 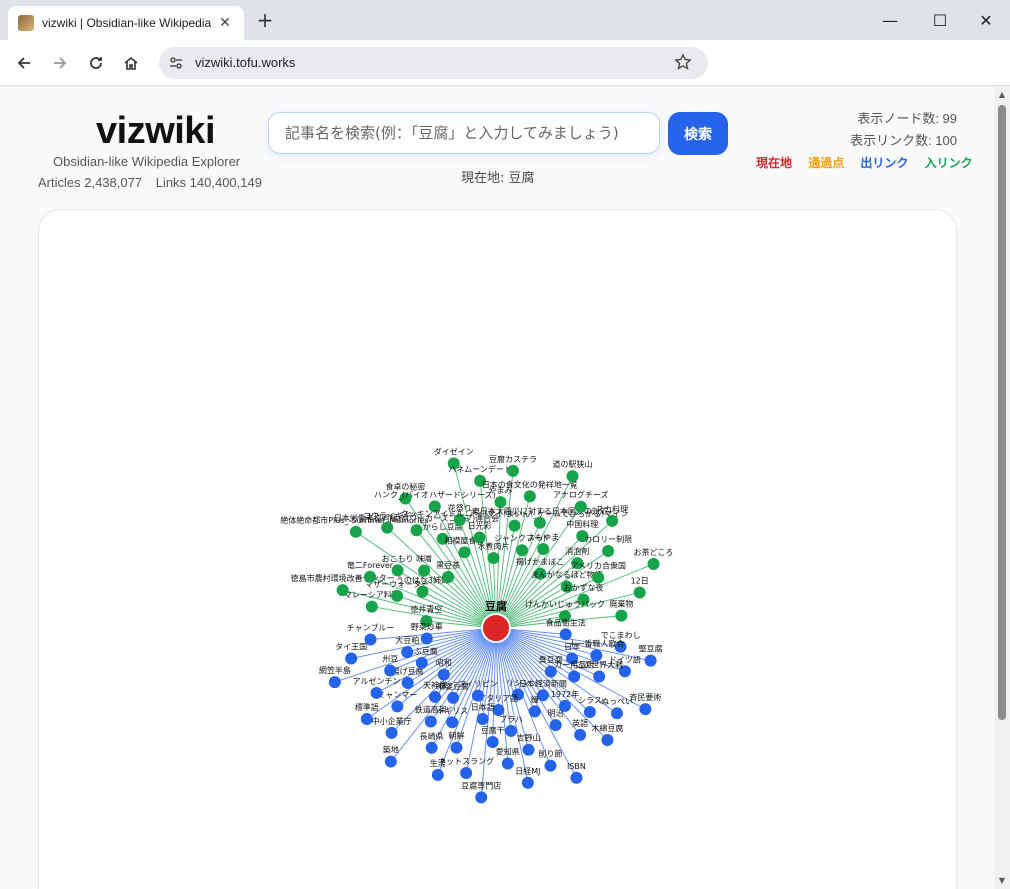 I want to click on minimize-icon: —, so click(x=890, y=20).